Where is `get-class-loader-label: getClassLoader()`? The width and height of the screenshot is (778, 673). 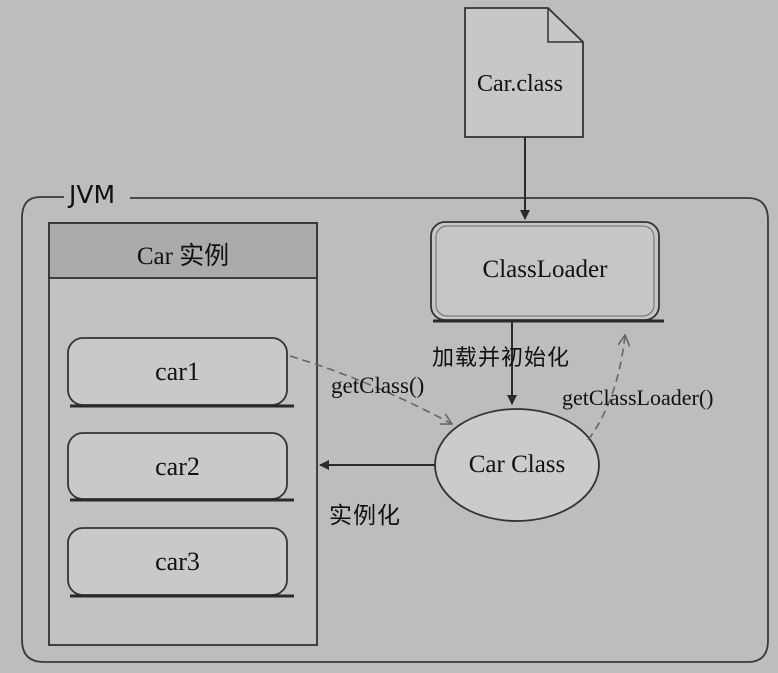 get-class-loader-label: getClassLoader() is located at coordinates (638, 397).